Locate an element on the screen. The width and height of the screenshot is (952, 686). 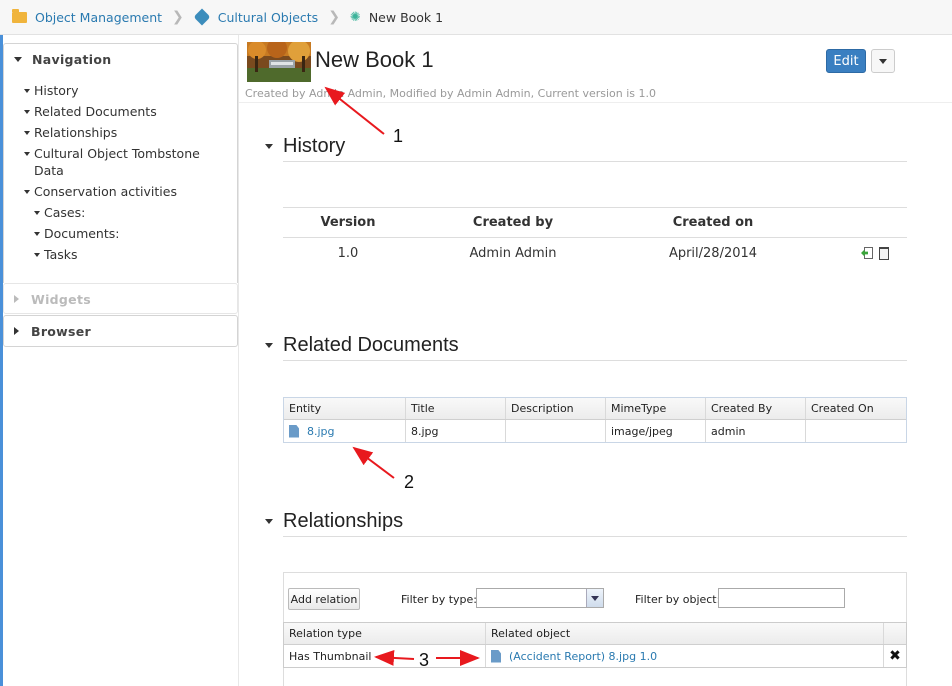
nav-item-label: Related Documents is located at coordinates (95, 111).